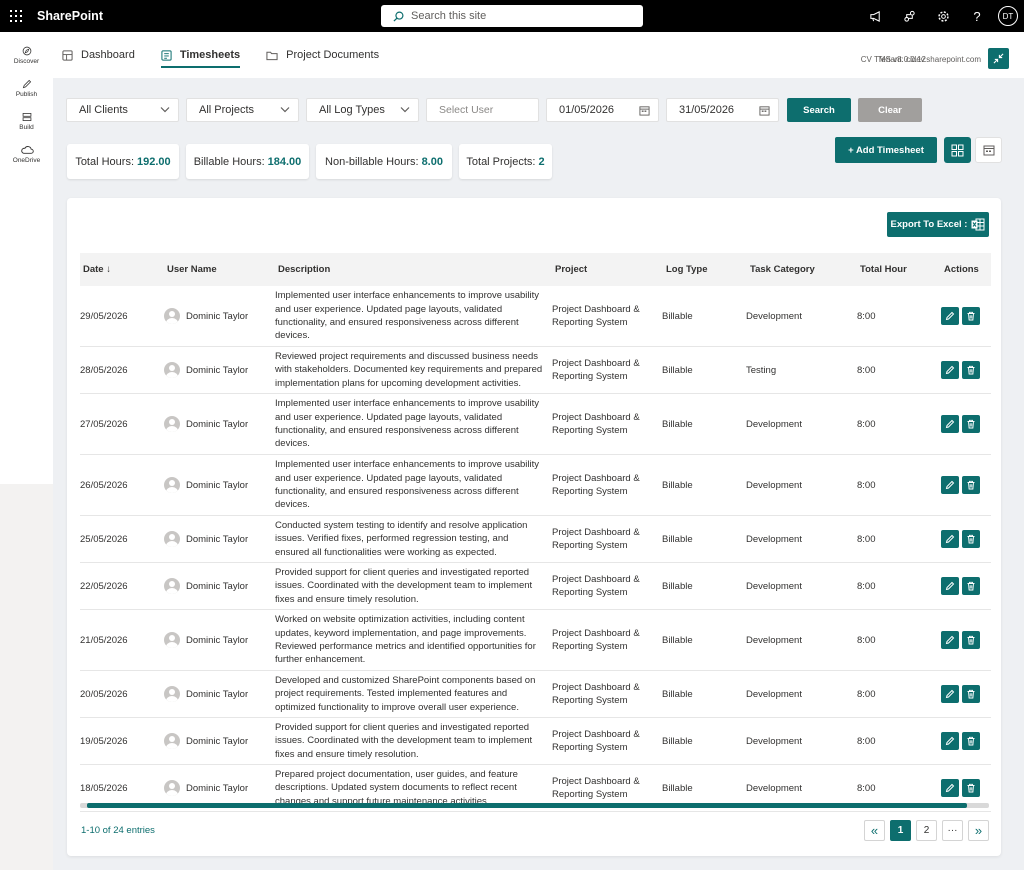  What do you see at coordinates (200, 55) in the screenshot?
I see `tab-timesheets: Timesheets` at bounding box center [200, 55].